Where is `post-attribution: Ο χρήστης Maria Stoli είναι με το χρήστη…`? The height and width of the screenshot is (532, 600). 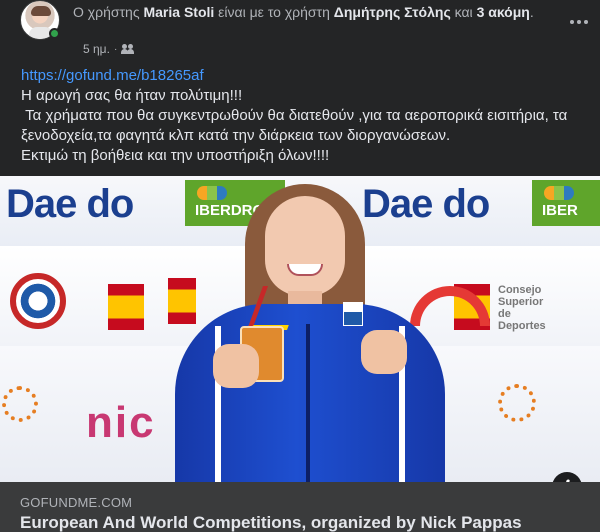 post-attribution: Ο χρήστης Maria Stoli είναι με το χρήστη… is located at coordinates (303, 12).